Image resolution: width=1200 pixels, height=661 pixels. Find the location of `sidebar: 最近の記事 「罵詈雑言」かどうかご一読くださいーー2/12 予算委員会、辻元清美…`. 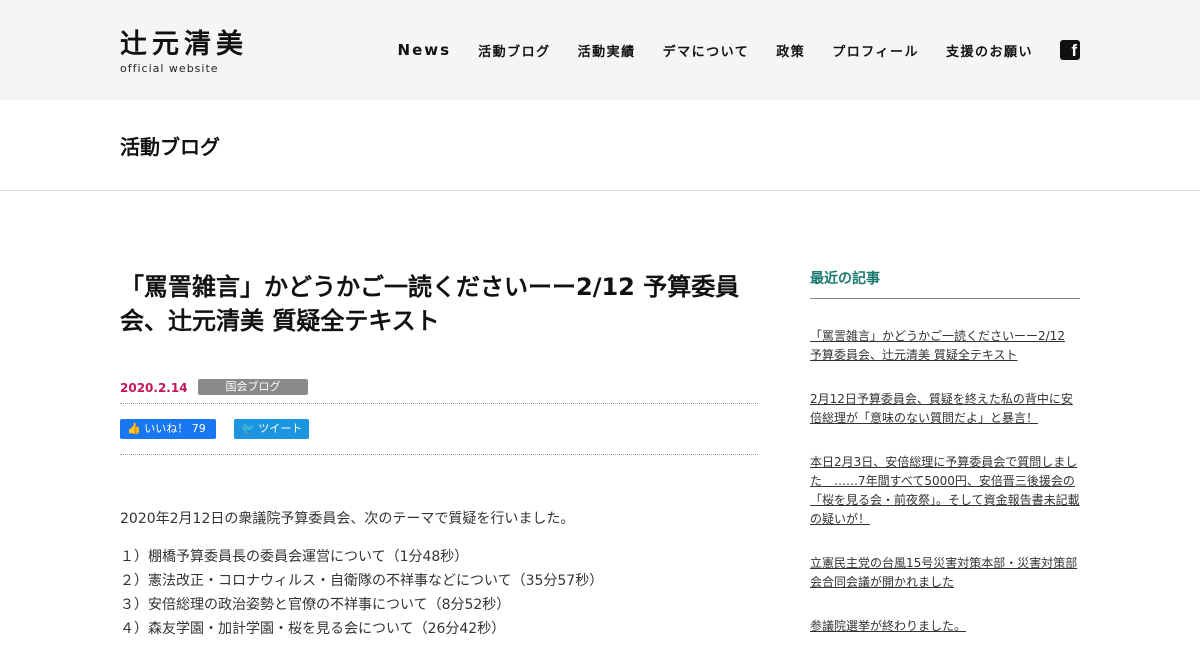

sidebar: 最近の記事 「罵詈雑言」かどうかご一読くださいーー2/12 予算委員会、辻元清美… is located at coordinates (945, 464).